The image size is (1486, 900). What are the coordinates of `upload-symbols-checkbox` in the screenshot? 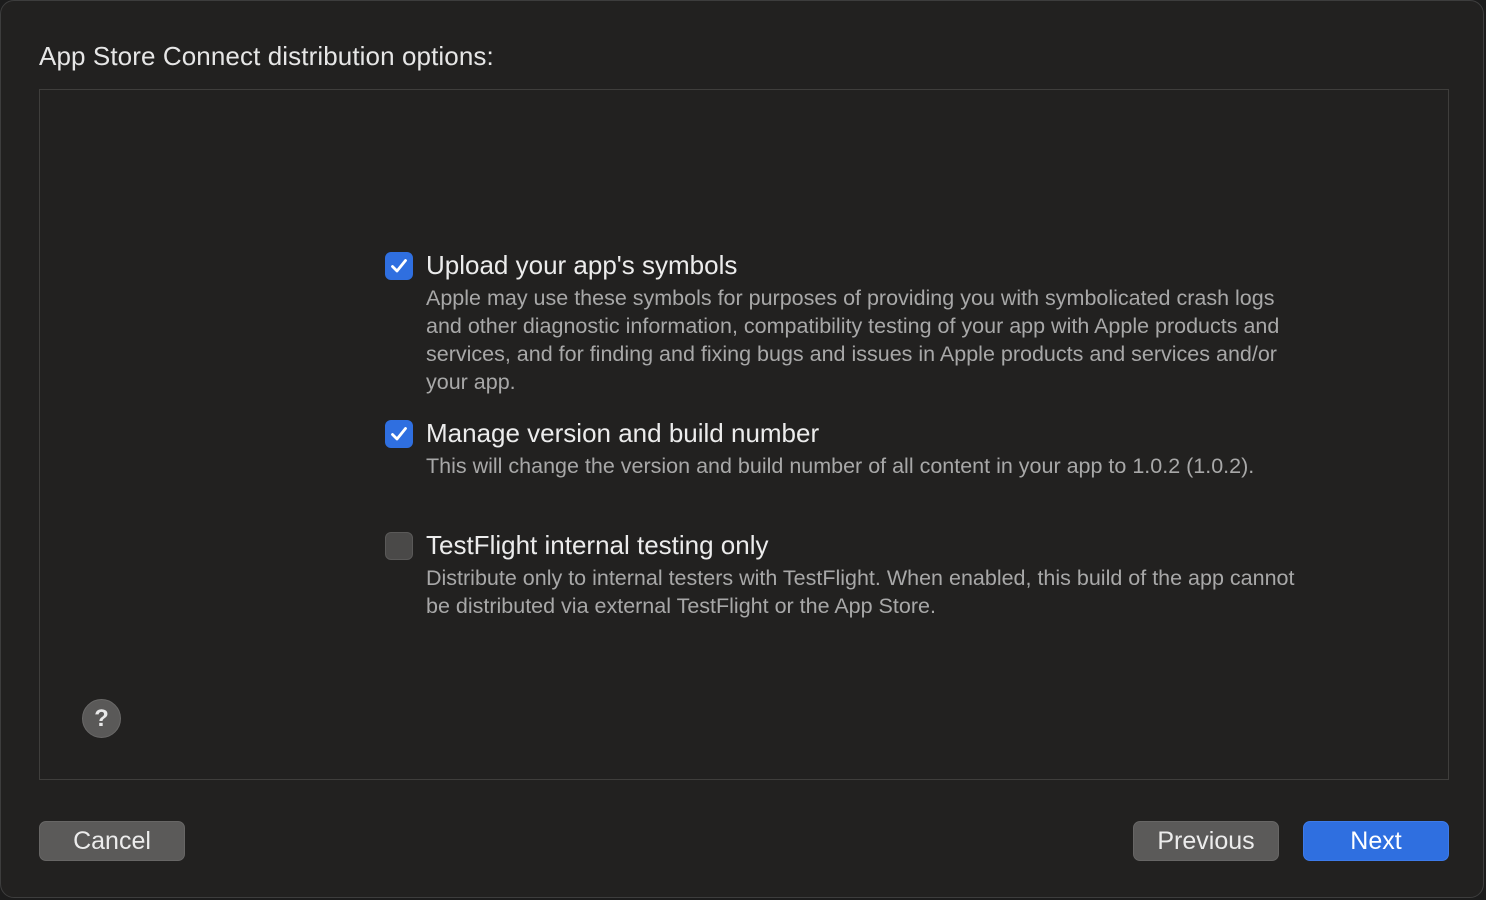 It's located at (399, 266).